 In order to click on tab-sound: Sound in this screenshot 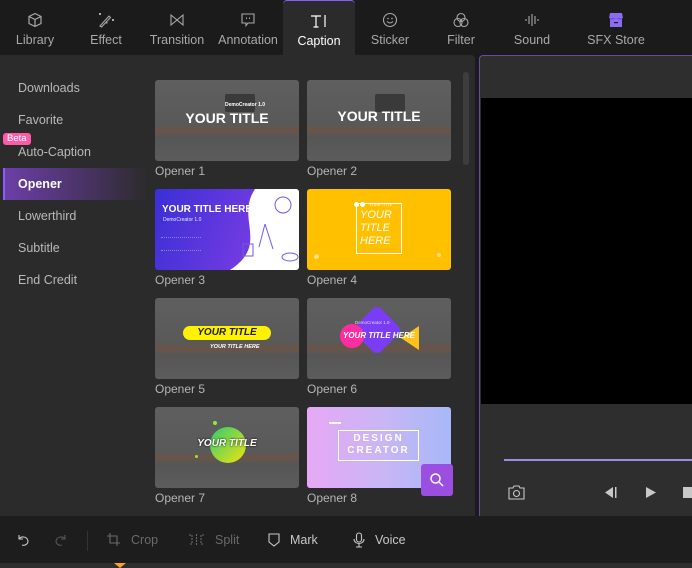, I will do `click(532, 27)`.